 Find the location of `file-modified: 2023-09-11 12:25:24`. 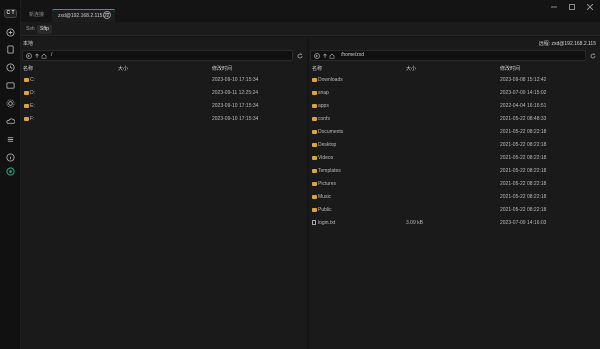

file-modified: 2023-09-11 12:25:24 is located at coordinates (235, 93).